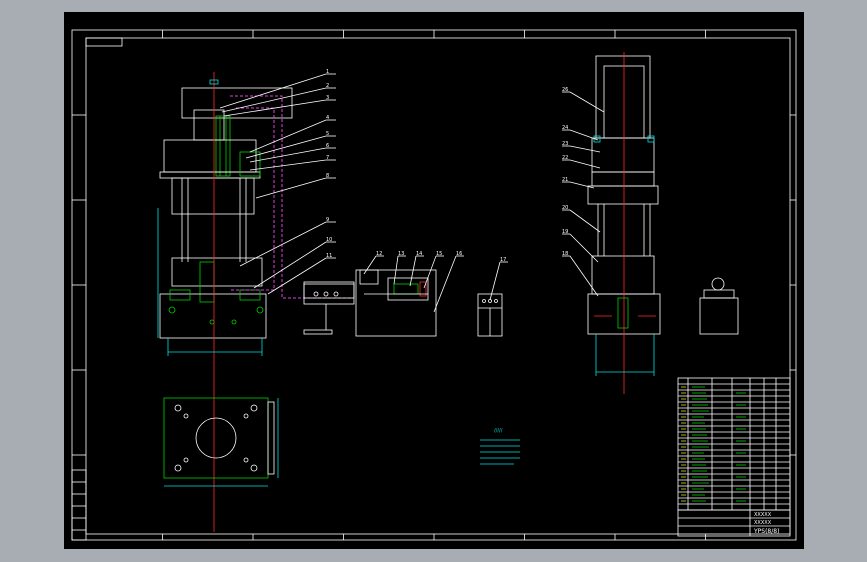  Describe the element at coordinates (327, 146) in the screenshot. I see `balloon-front-6: 6` at that location.